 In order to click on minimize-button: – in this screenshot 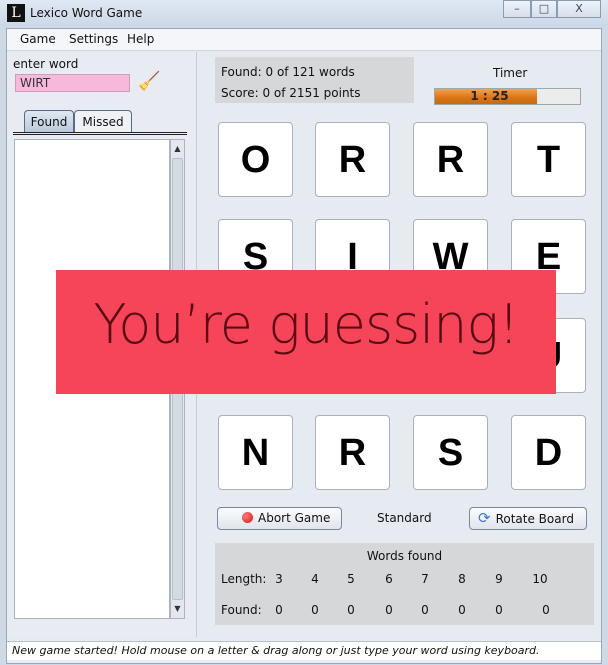, I will do `click(517, 9)`.